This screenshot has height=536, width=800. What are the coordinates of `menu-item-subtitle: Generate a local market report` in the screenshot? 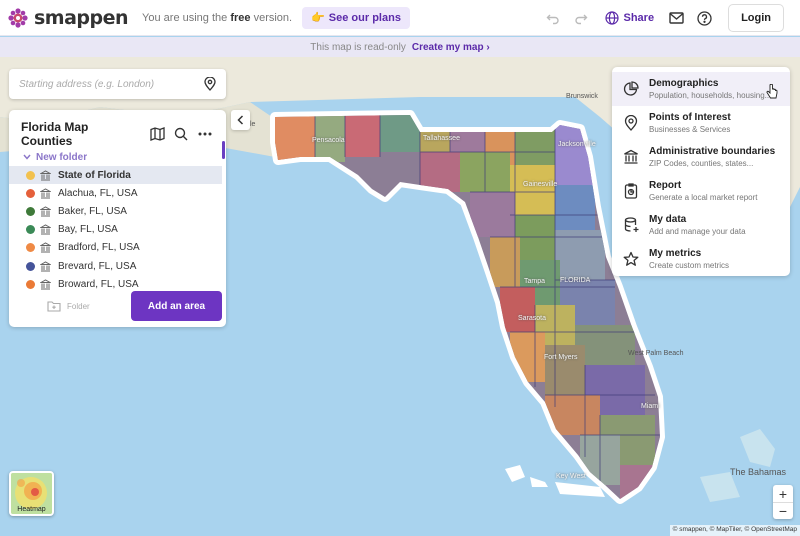 It's located at (703, 197).